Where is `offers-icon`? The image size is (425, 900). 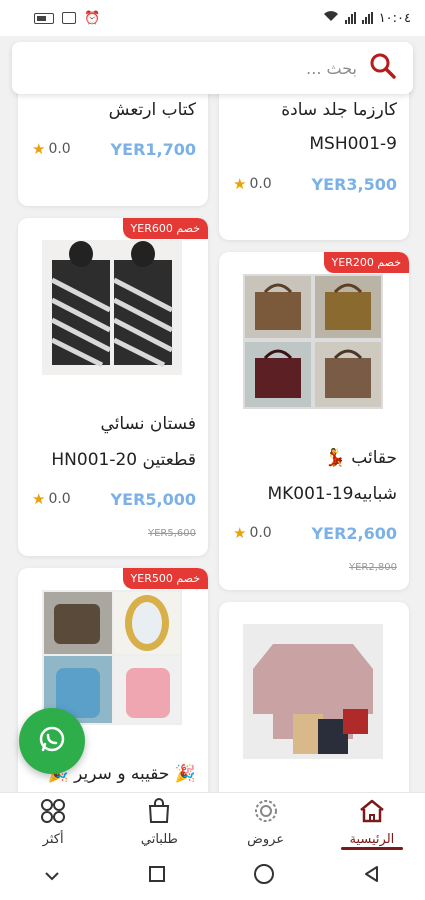 offers-icon is located at coordinates (266, 813).